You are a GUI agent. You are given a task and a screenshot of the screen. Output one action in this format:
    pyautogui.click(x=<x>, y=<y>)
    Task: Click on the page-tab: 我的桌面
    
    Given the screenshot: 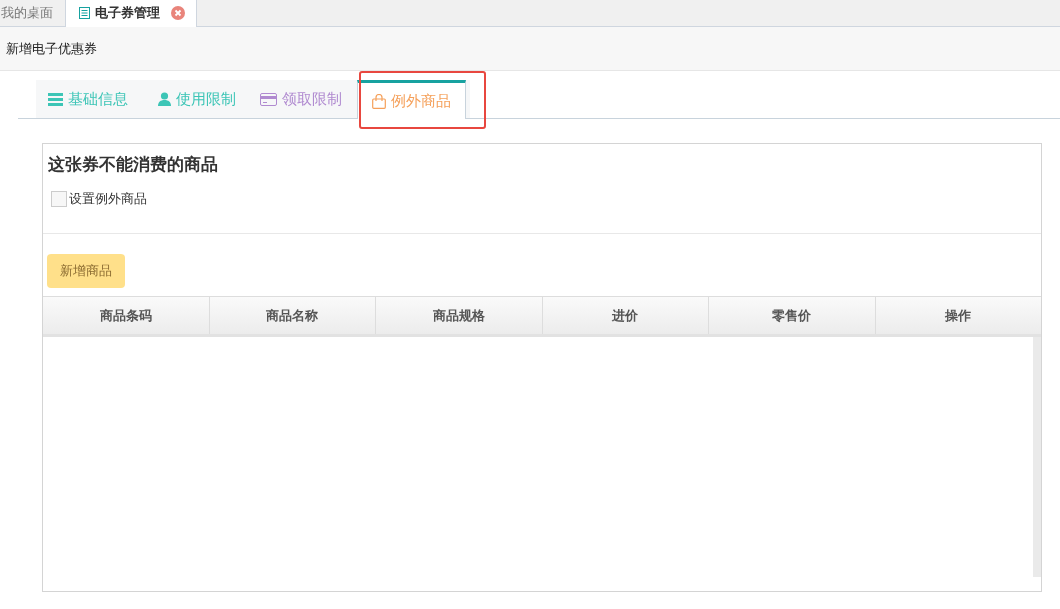 What is the action you would take?
    pyautogui.click(x=32, y=13)
    